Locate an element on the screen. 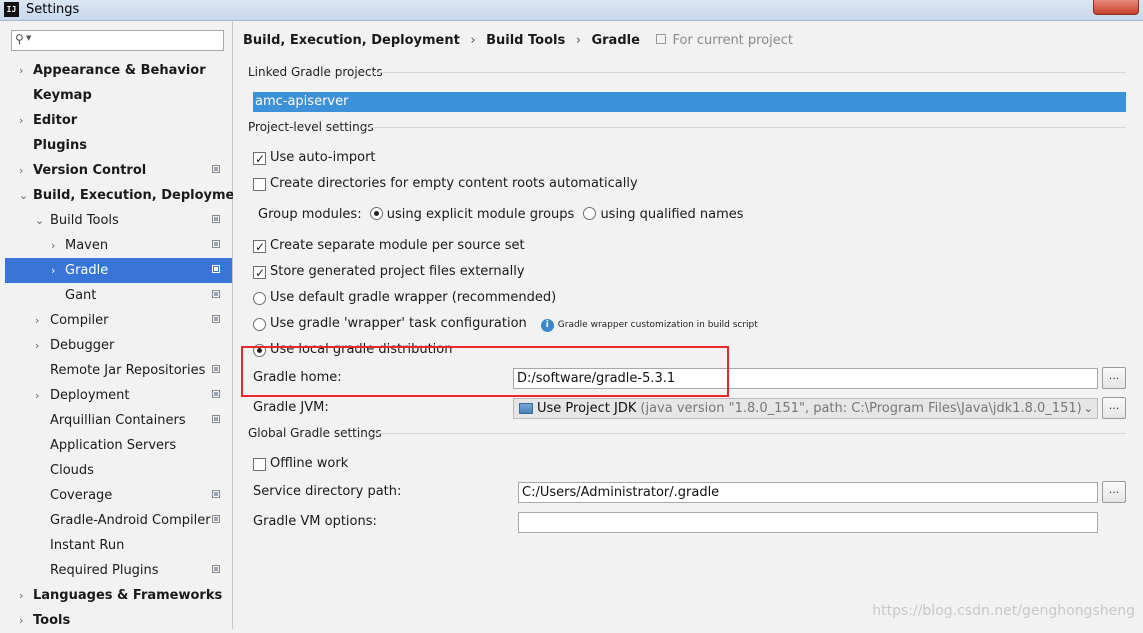 The image size is (1143, 633). wrapper-task-radio is located at coordinates (259, 324).